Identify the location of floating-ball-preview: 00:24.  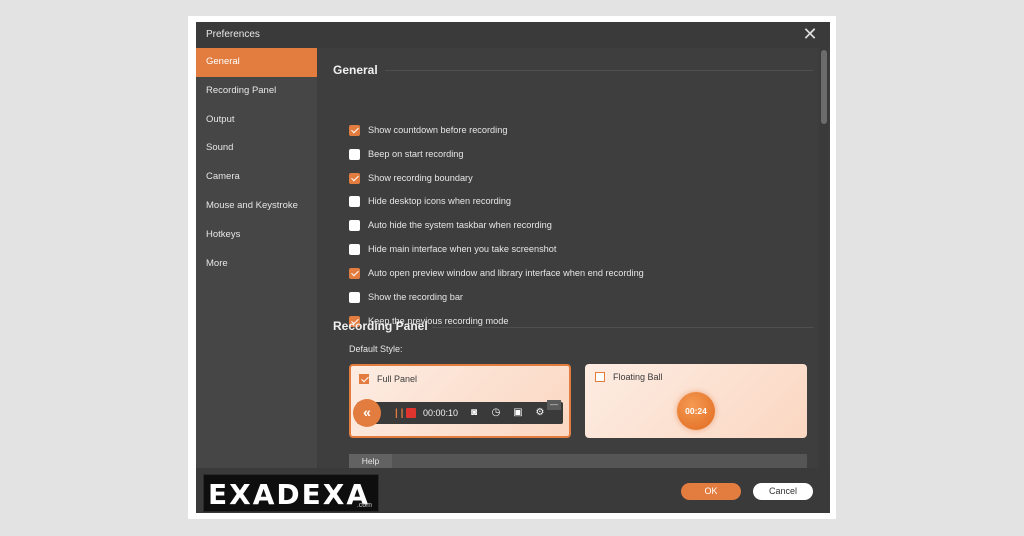
(696, 411).